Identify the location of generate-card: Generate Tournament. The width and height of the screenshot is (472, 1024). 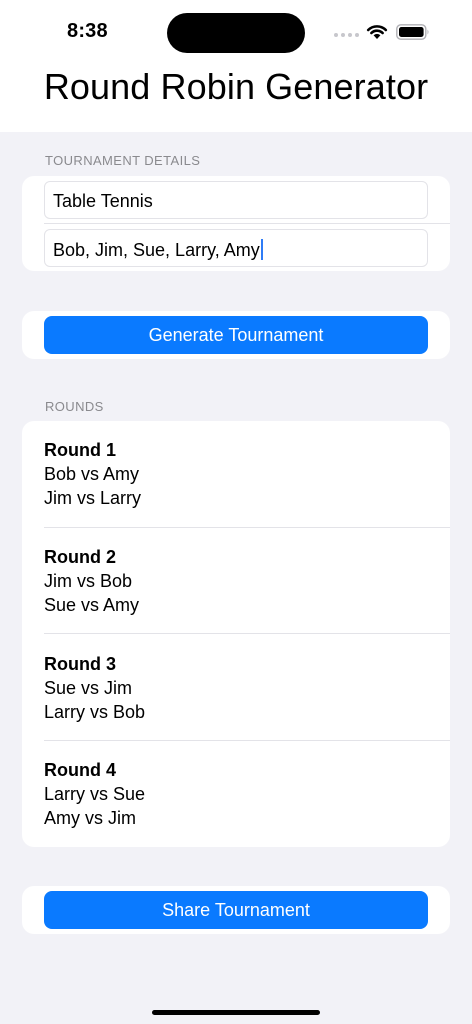
(236, 335).